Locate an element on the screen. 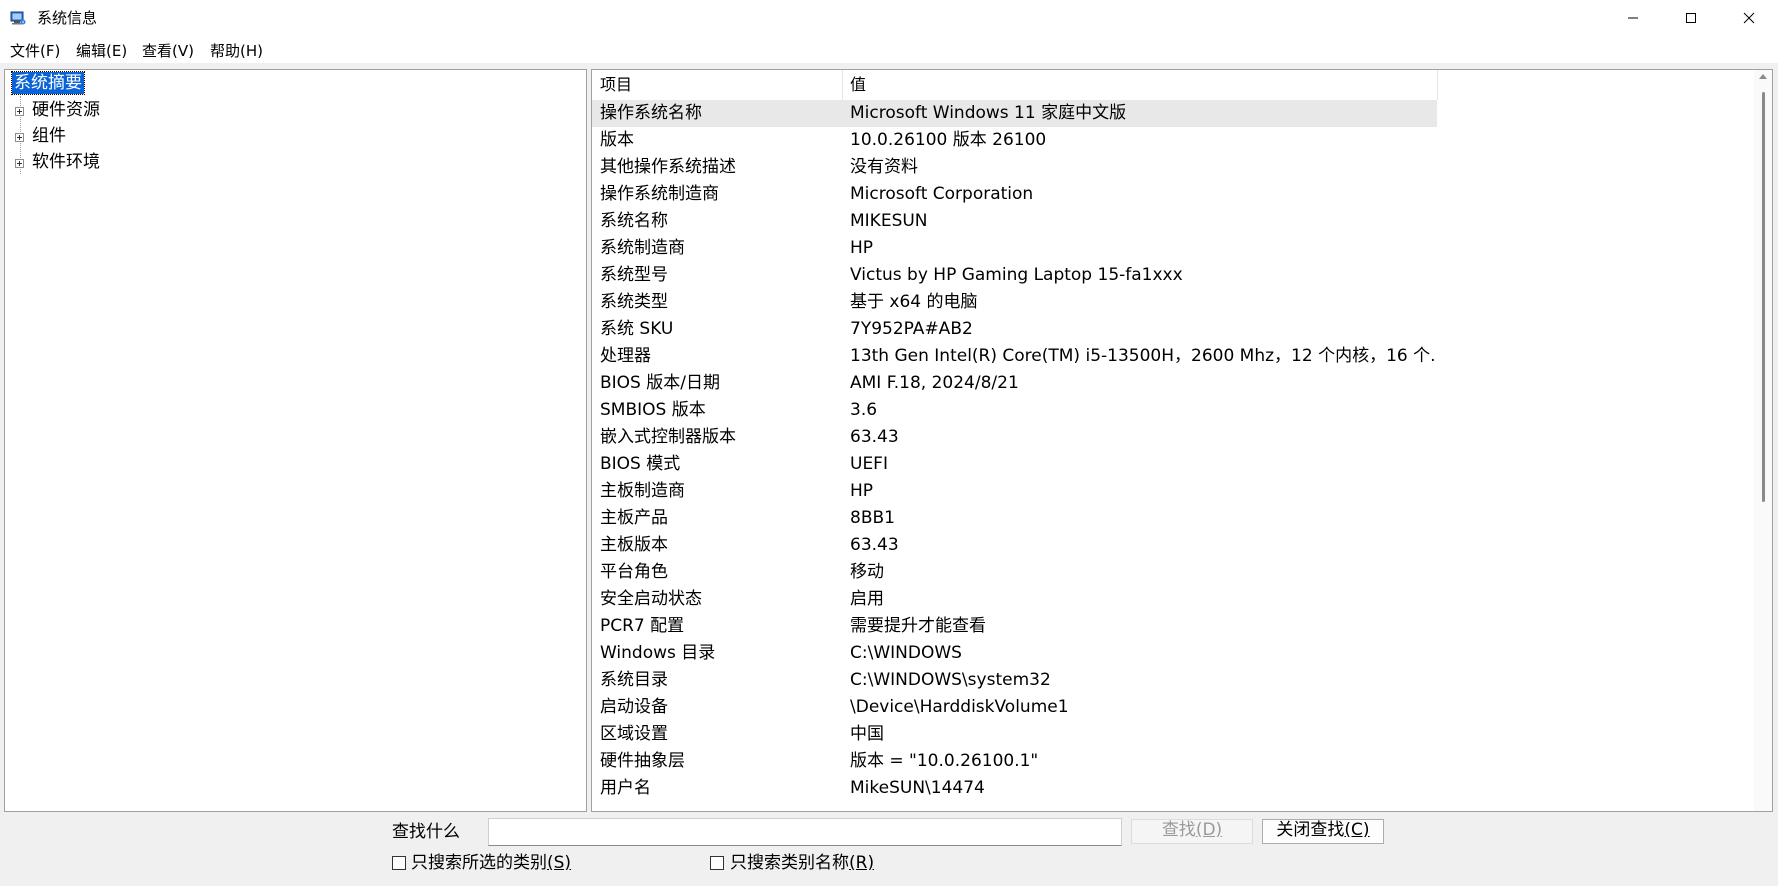 This screenshot has height=886, width=1778. cell-item: 系统类型 is located at coordinates (634, 302).